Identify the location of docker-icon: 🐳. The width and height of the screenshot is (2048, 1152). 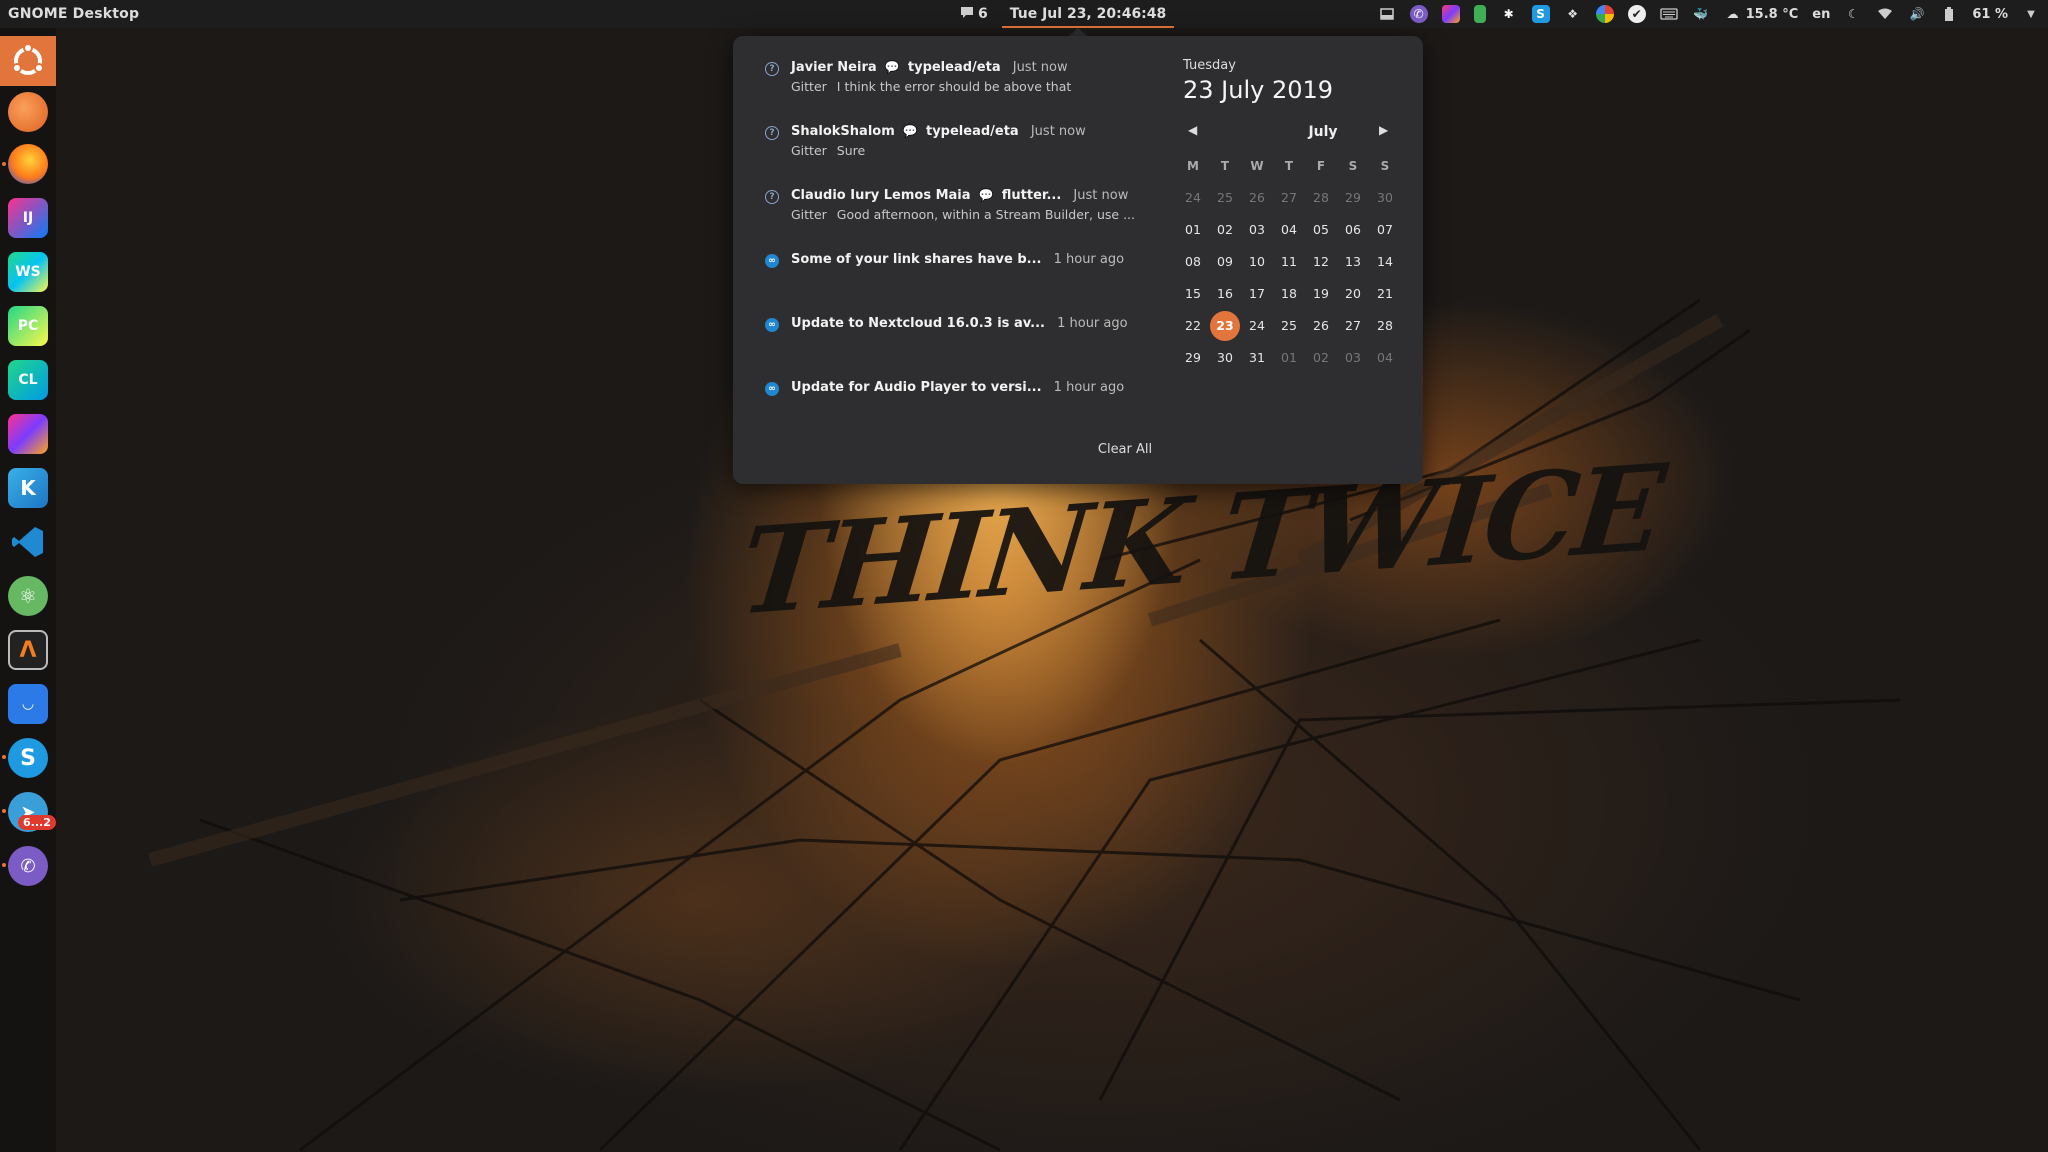
(1701, 14).